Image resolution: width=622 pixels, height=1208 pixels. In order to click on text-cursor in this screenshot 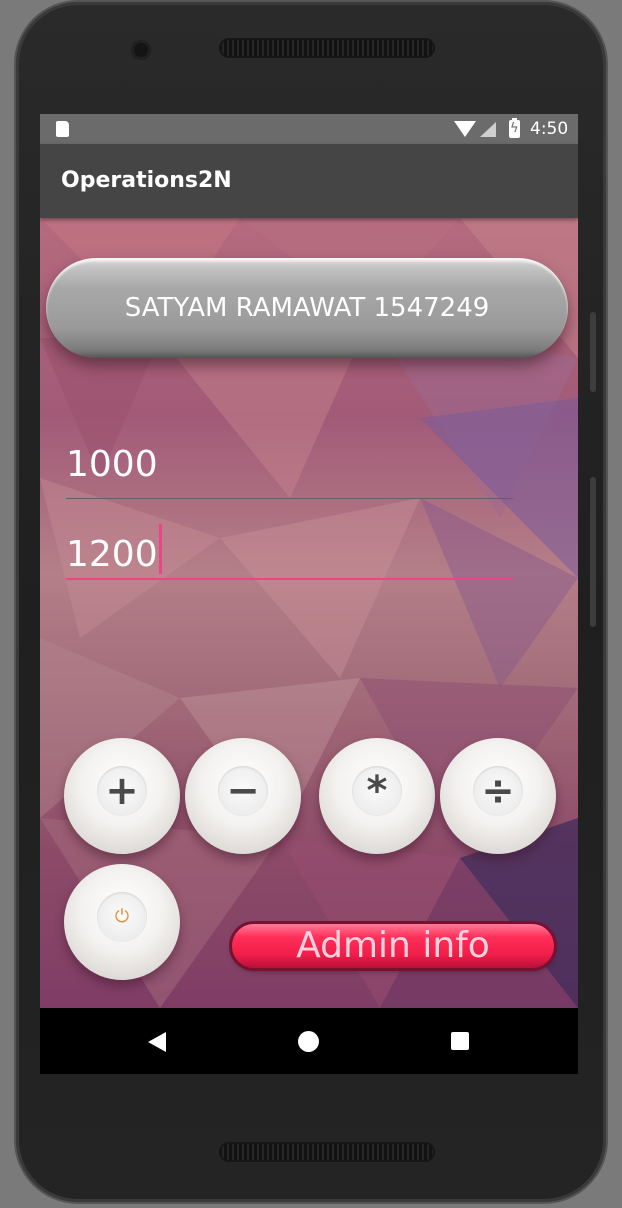, I will do `click(160, 549)`.